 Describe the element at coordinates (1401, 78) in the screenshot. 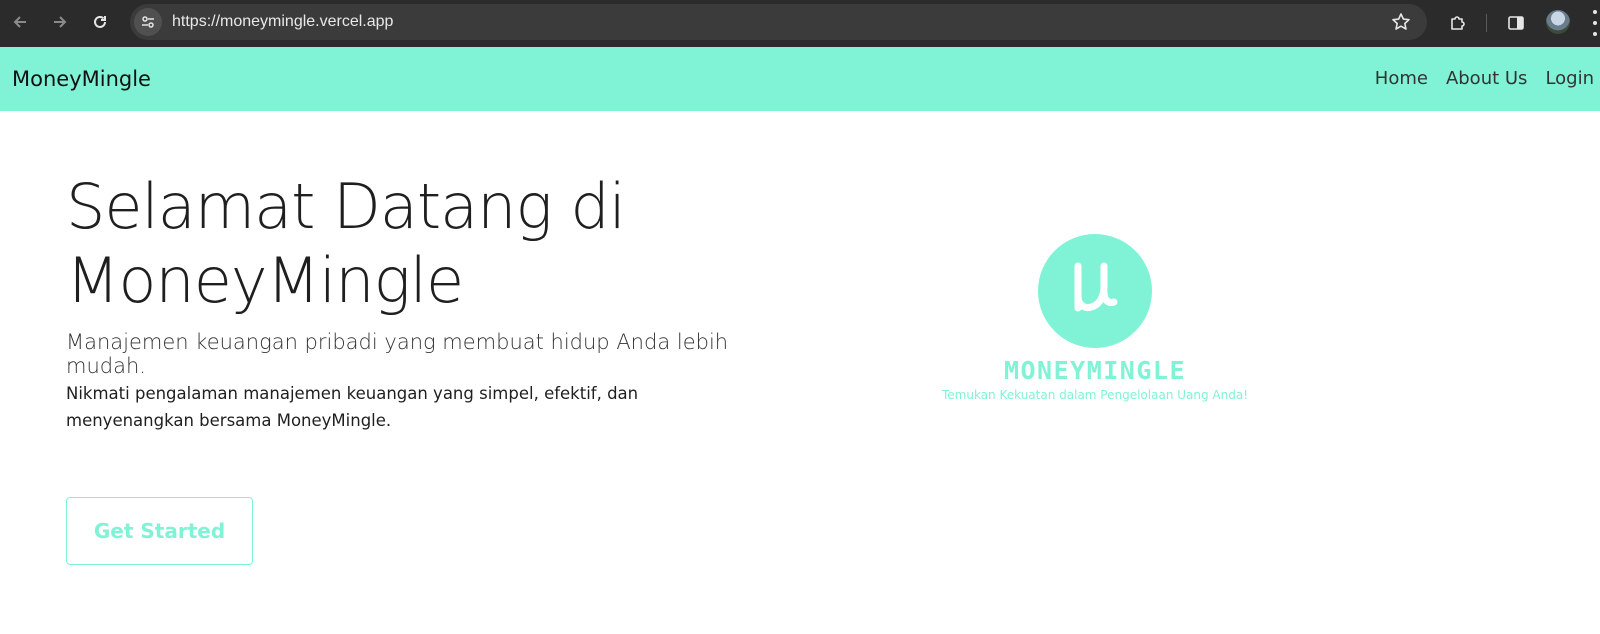

I see `nav-link-home: Home` at that location.